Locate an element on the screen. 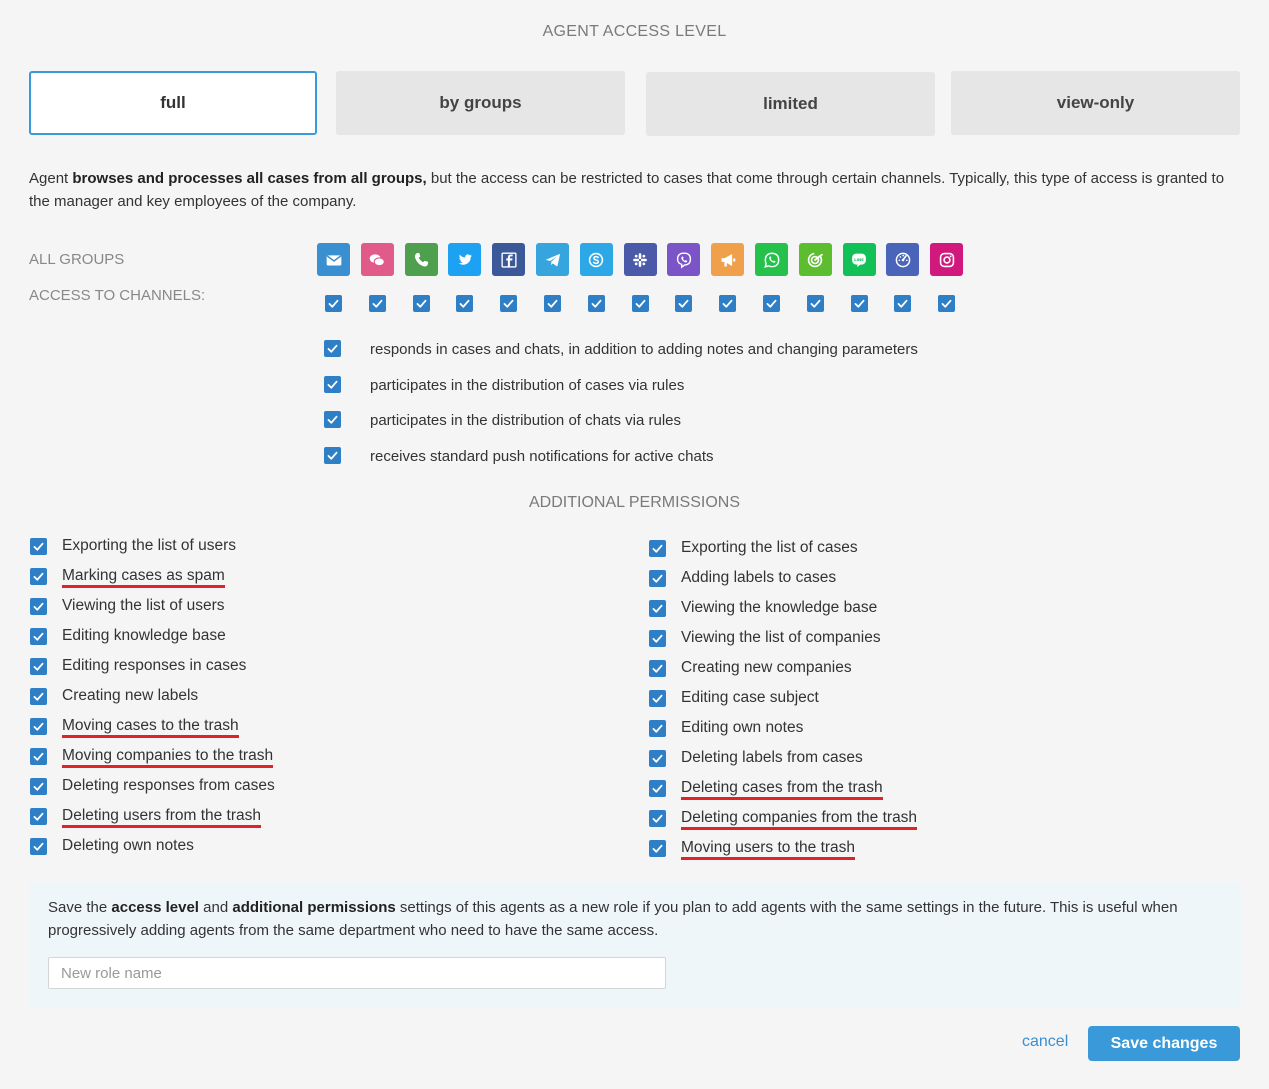 The image size is (1269, 1089). tab-by-groups: by groups is located at coordinates (480, 103).